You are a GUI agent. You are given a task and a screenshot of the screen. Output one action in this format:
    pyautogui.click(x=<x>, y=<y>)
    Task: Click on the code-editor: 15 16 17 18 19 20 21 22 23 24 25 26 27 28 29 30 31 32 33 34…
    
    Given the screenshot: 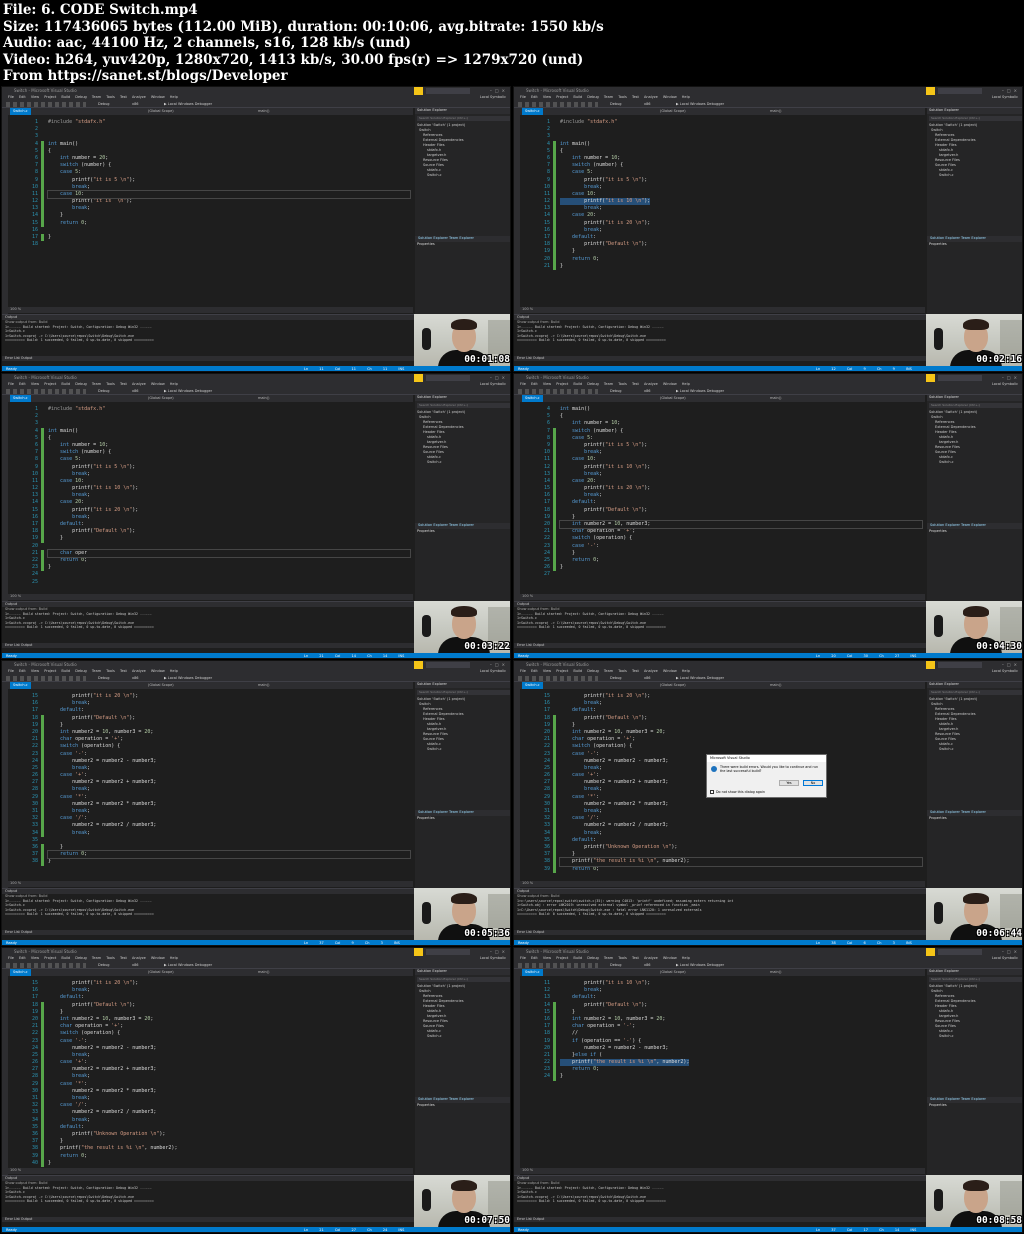 What is the action you would take?
    pyautogui.click(x=210, y=785)
    